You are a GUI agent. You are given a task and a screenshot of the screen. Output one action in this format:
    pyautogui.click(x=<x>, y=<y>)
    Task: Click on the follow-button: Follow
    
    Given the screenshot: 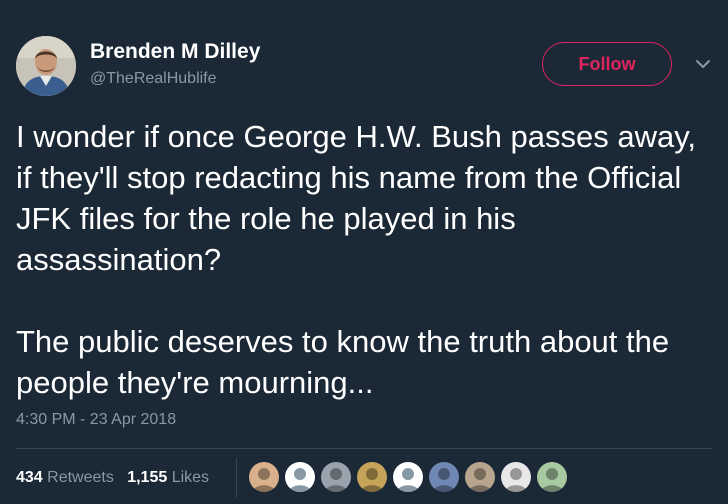 What is the action you would take?
    pyautogui.click(x=607, y=64)
    